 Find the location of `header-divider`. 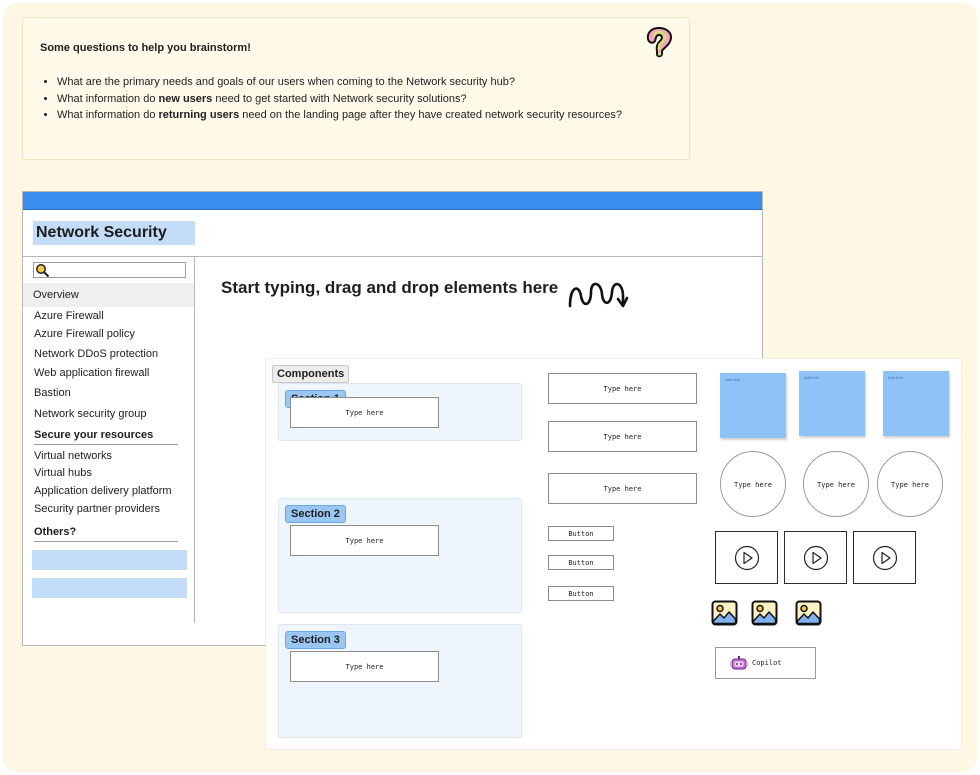

header-divider is located at coordinates (392, 256).